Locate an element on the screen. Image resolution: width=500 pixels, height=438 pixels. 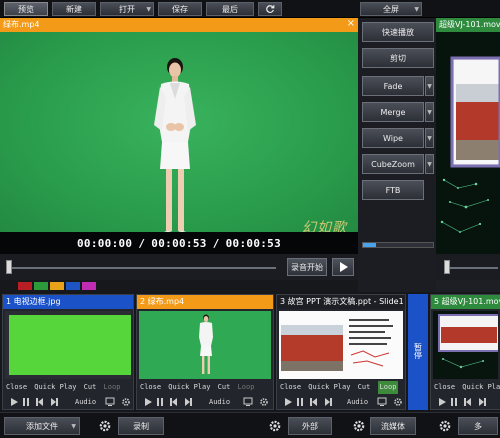
timecode-display: 00:00:00 / 00:00:53 / 00:00:53 is located at coordinates (179, 243).